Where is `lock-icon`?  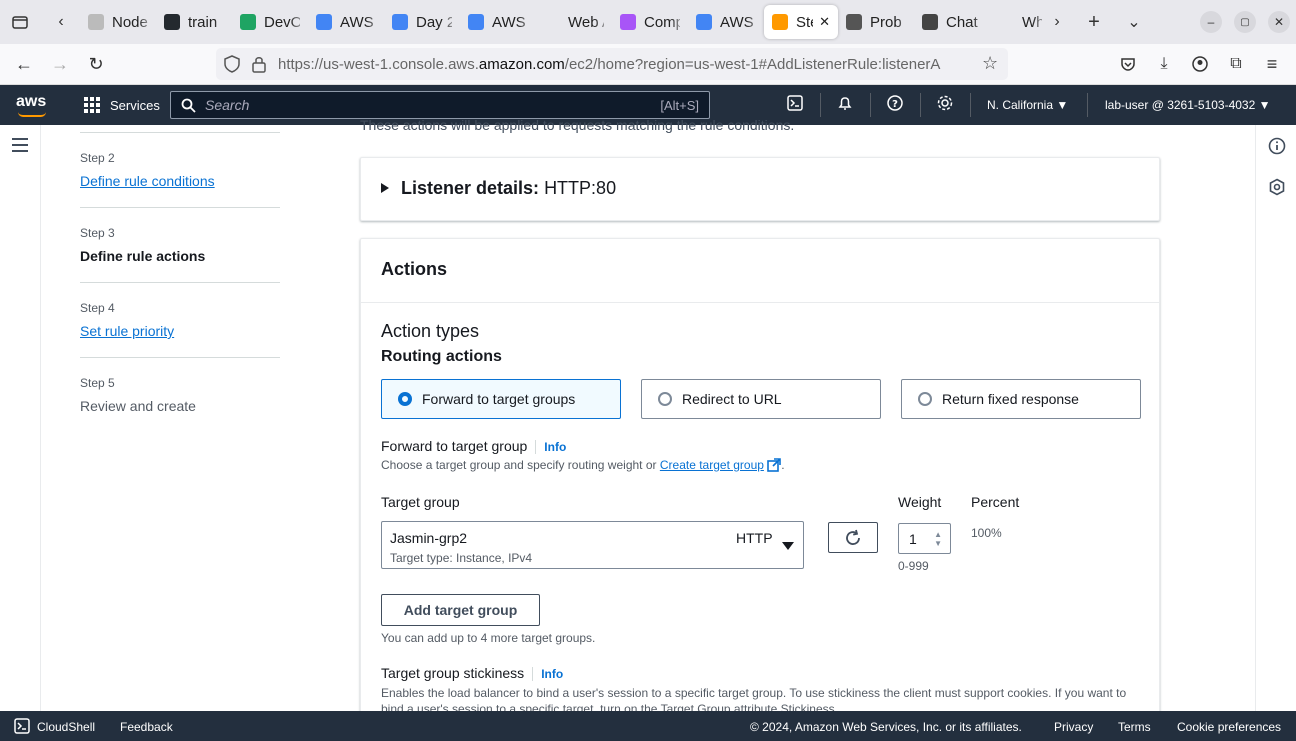
lock-icon is located at coordinates (259, 66).